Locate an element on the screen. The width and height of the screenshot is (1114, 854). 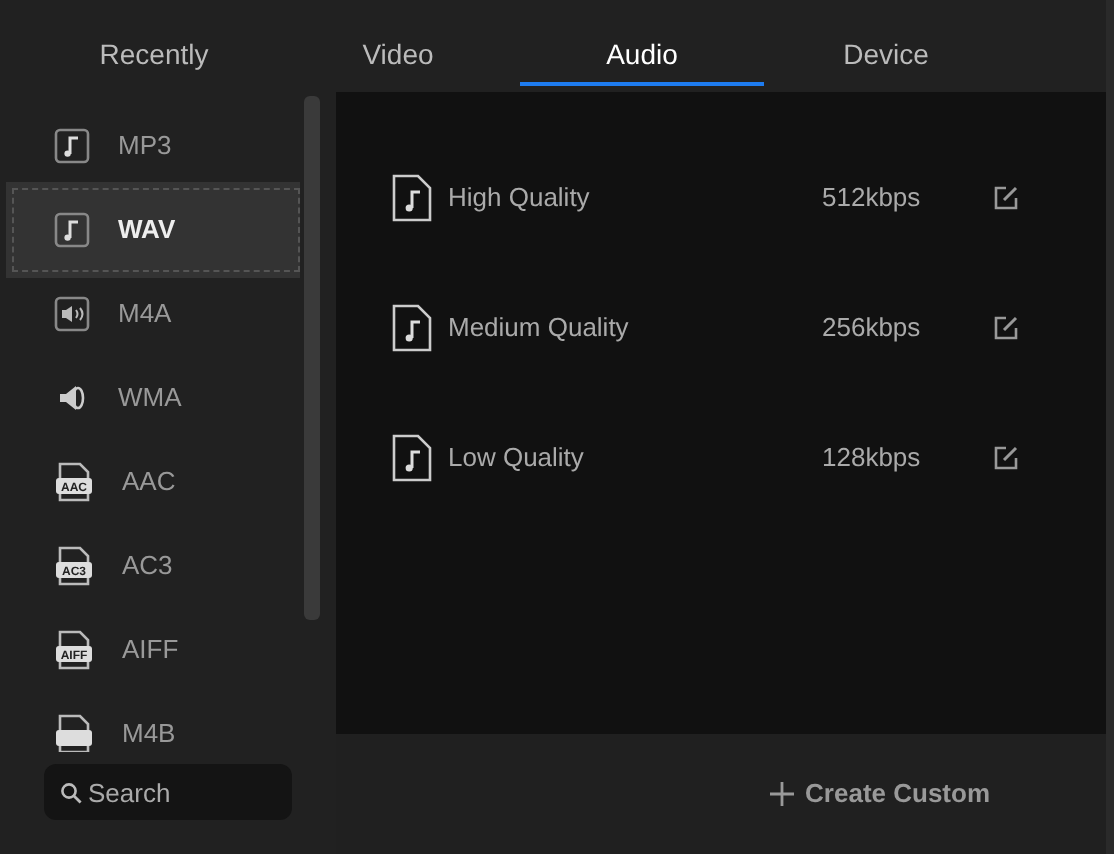
preset-name: Medium Quality is located at coordinates (539, 327).